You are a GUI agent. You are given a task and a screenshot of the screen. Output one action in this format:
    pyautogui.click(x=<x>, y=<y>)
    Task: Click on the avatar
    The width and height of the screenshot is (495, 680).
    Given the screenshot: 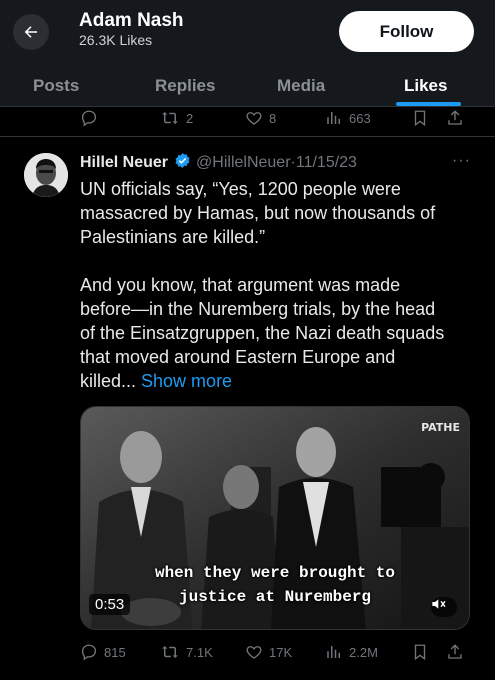 What is the action you would take?
    pyautogui.click(x=46, y=175)
    